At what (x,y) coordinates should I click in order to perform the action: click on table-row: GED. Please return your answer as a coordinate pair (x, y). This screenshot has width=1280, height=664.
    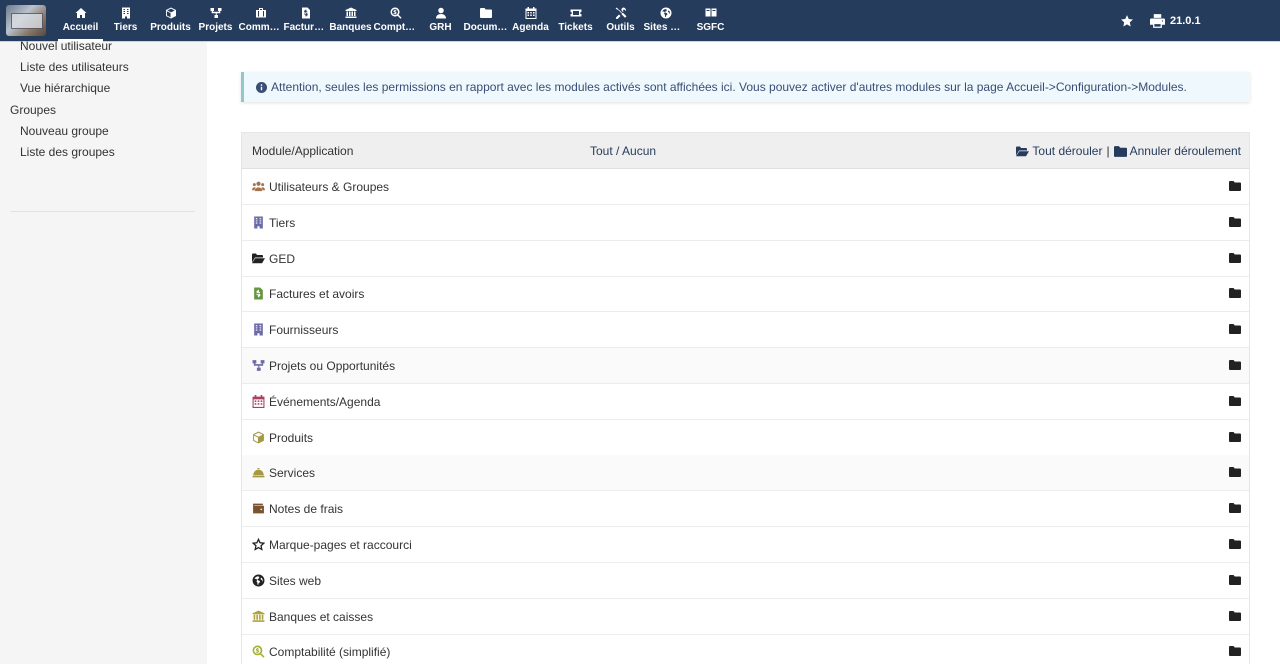
    Looking at the image, I should click on (745, 259).